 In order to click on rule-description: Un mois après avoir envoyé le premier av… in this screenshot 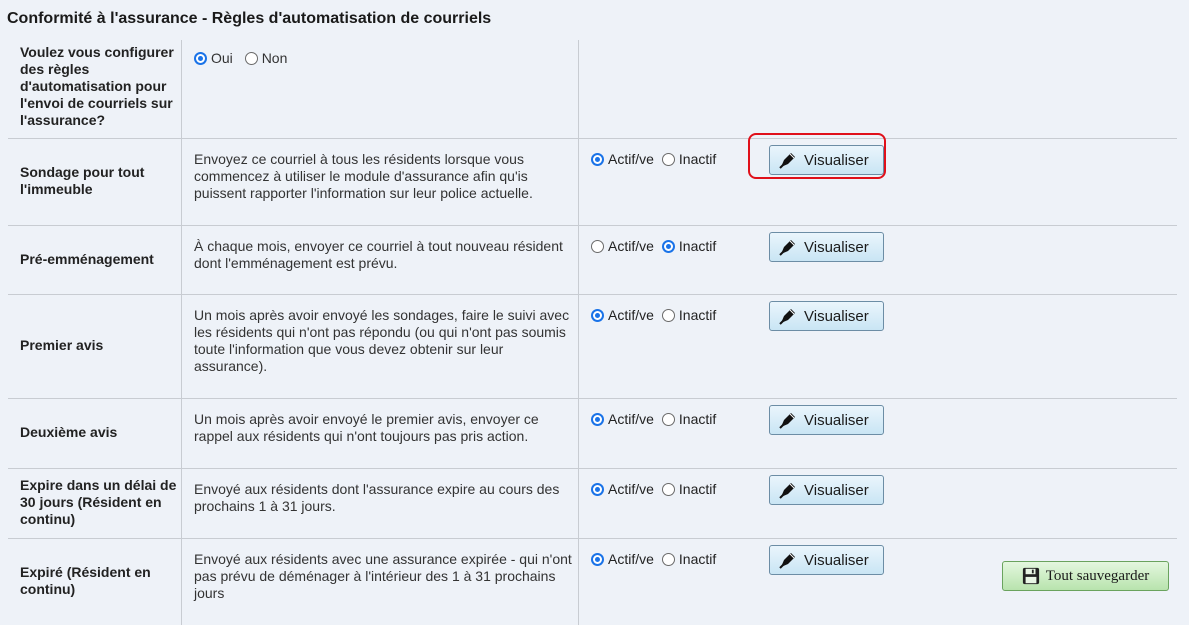, I will do `click(380, 434)`.